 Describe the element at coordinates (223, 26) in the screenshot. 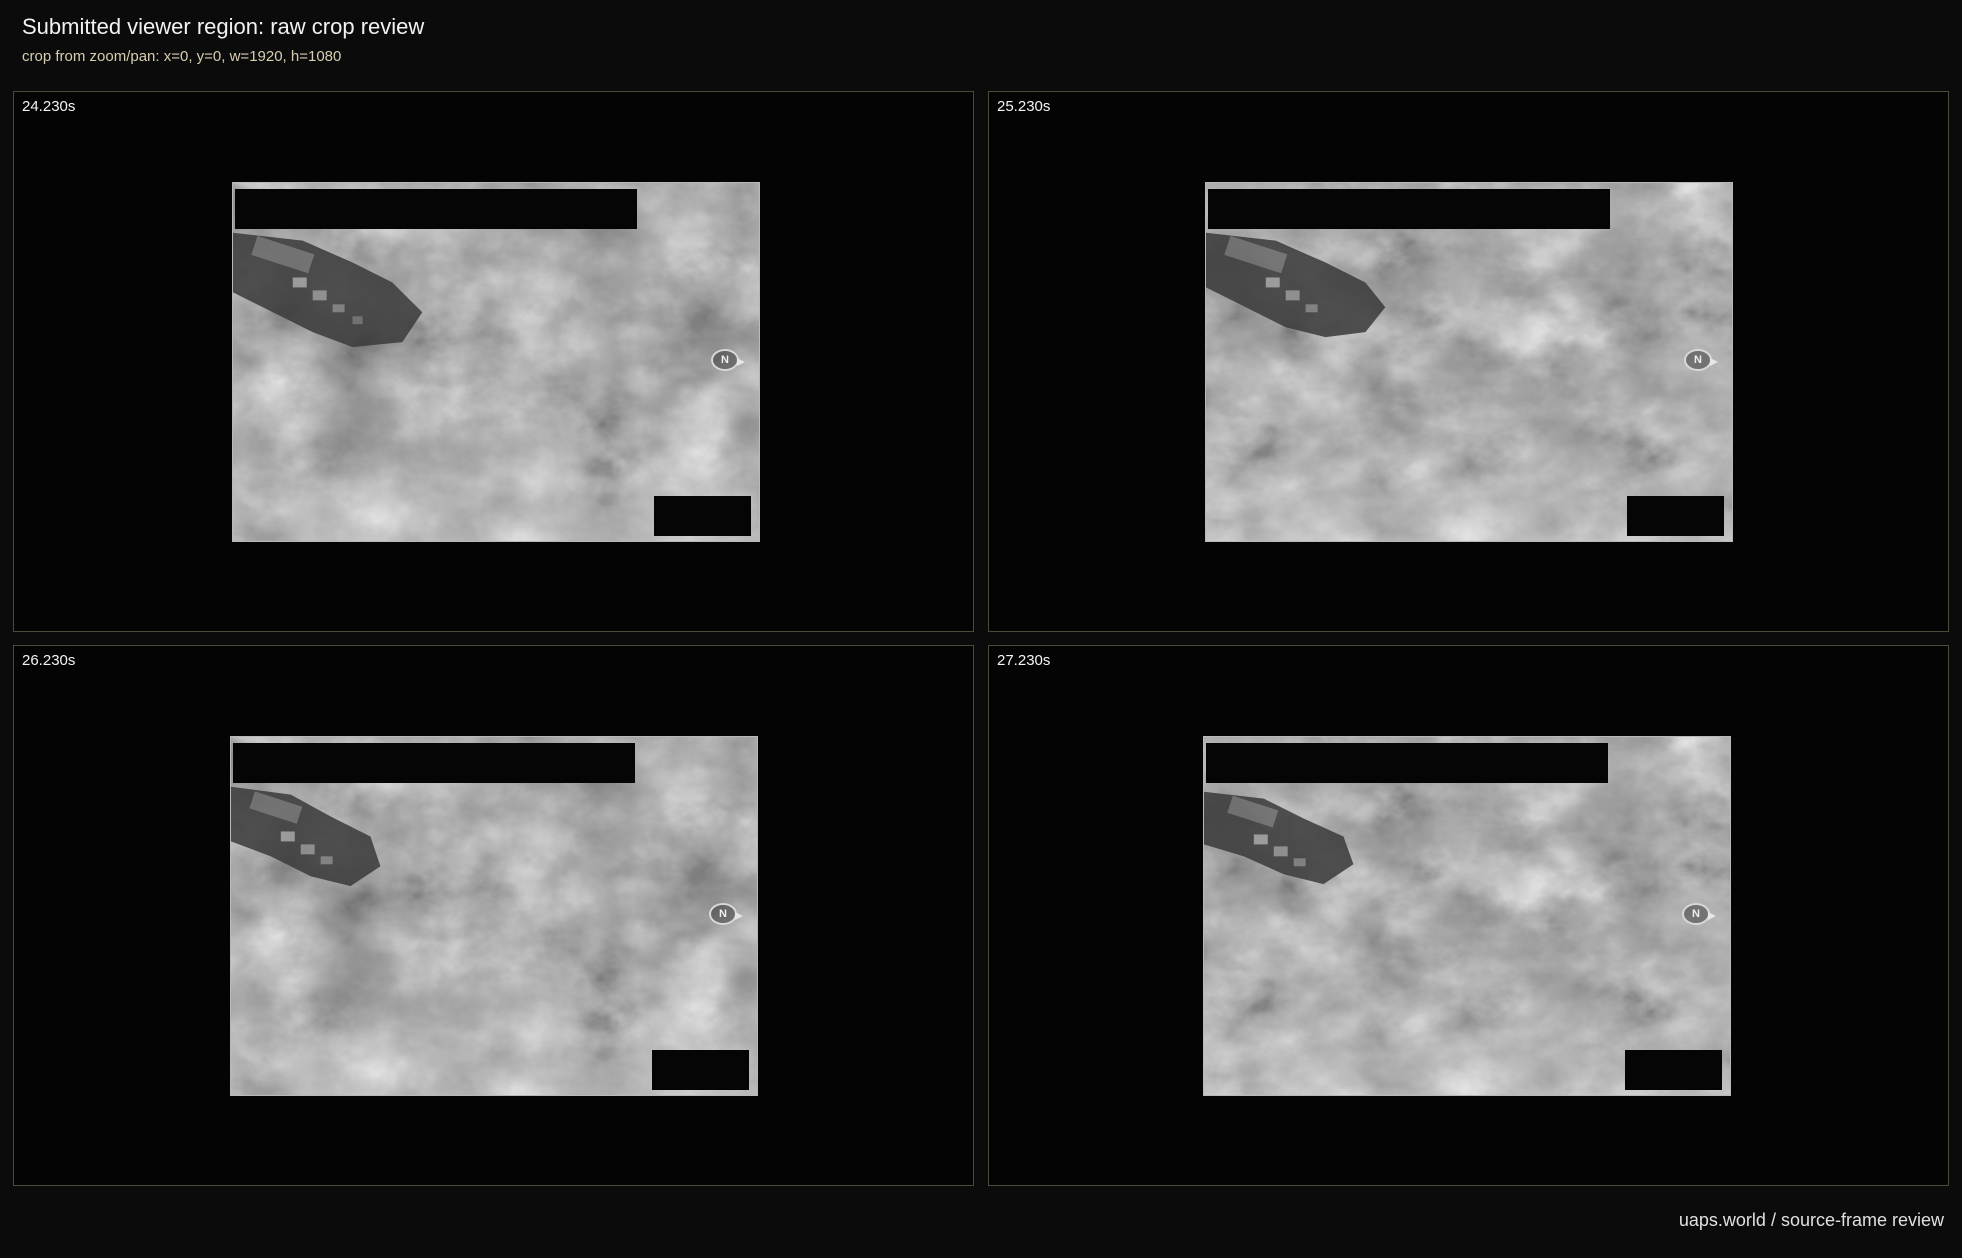

I see `page-title: Submitted viewer region: raw crop review` at that location.